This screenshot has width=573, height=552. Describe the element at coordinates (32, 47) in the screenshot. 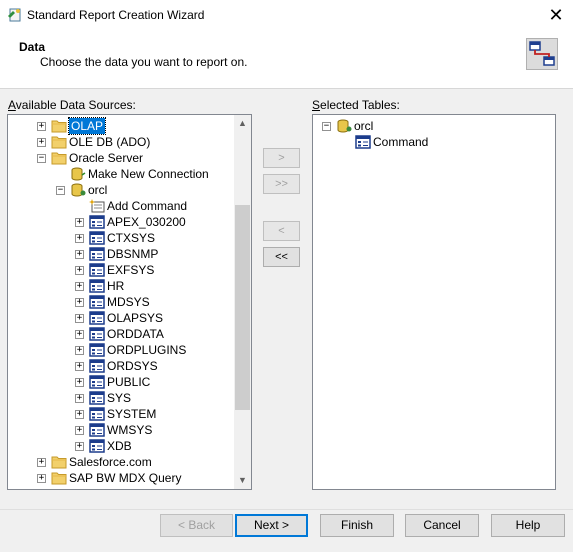

I see `page-title: Data` at that location.